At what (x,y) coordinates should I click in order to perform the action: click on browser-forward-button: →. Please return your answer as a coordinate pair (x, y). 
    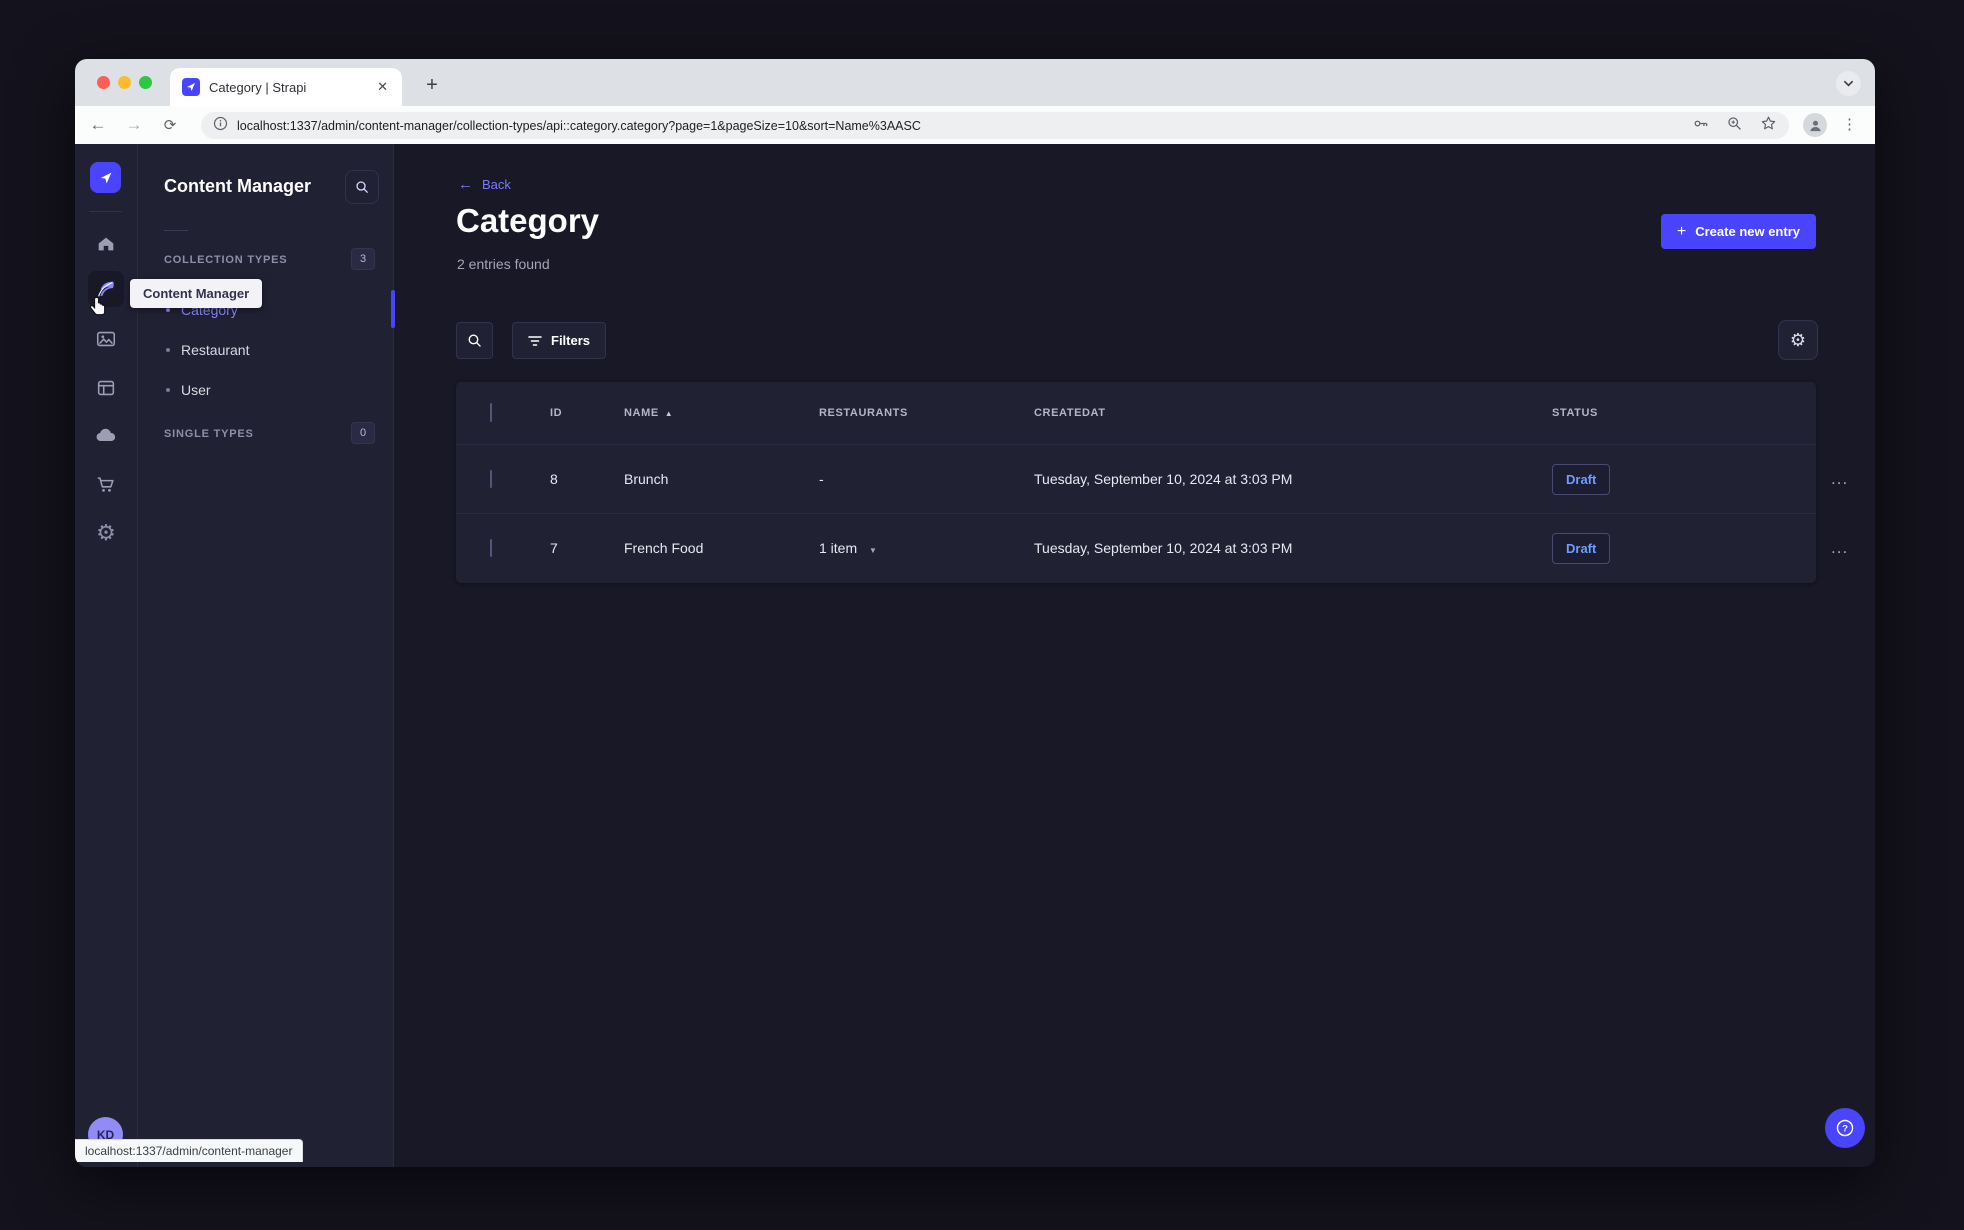
    Looking at the image, I should click on (134, 125).